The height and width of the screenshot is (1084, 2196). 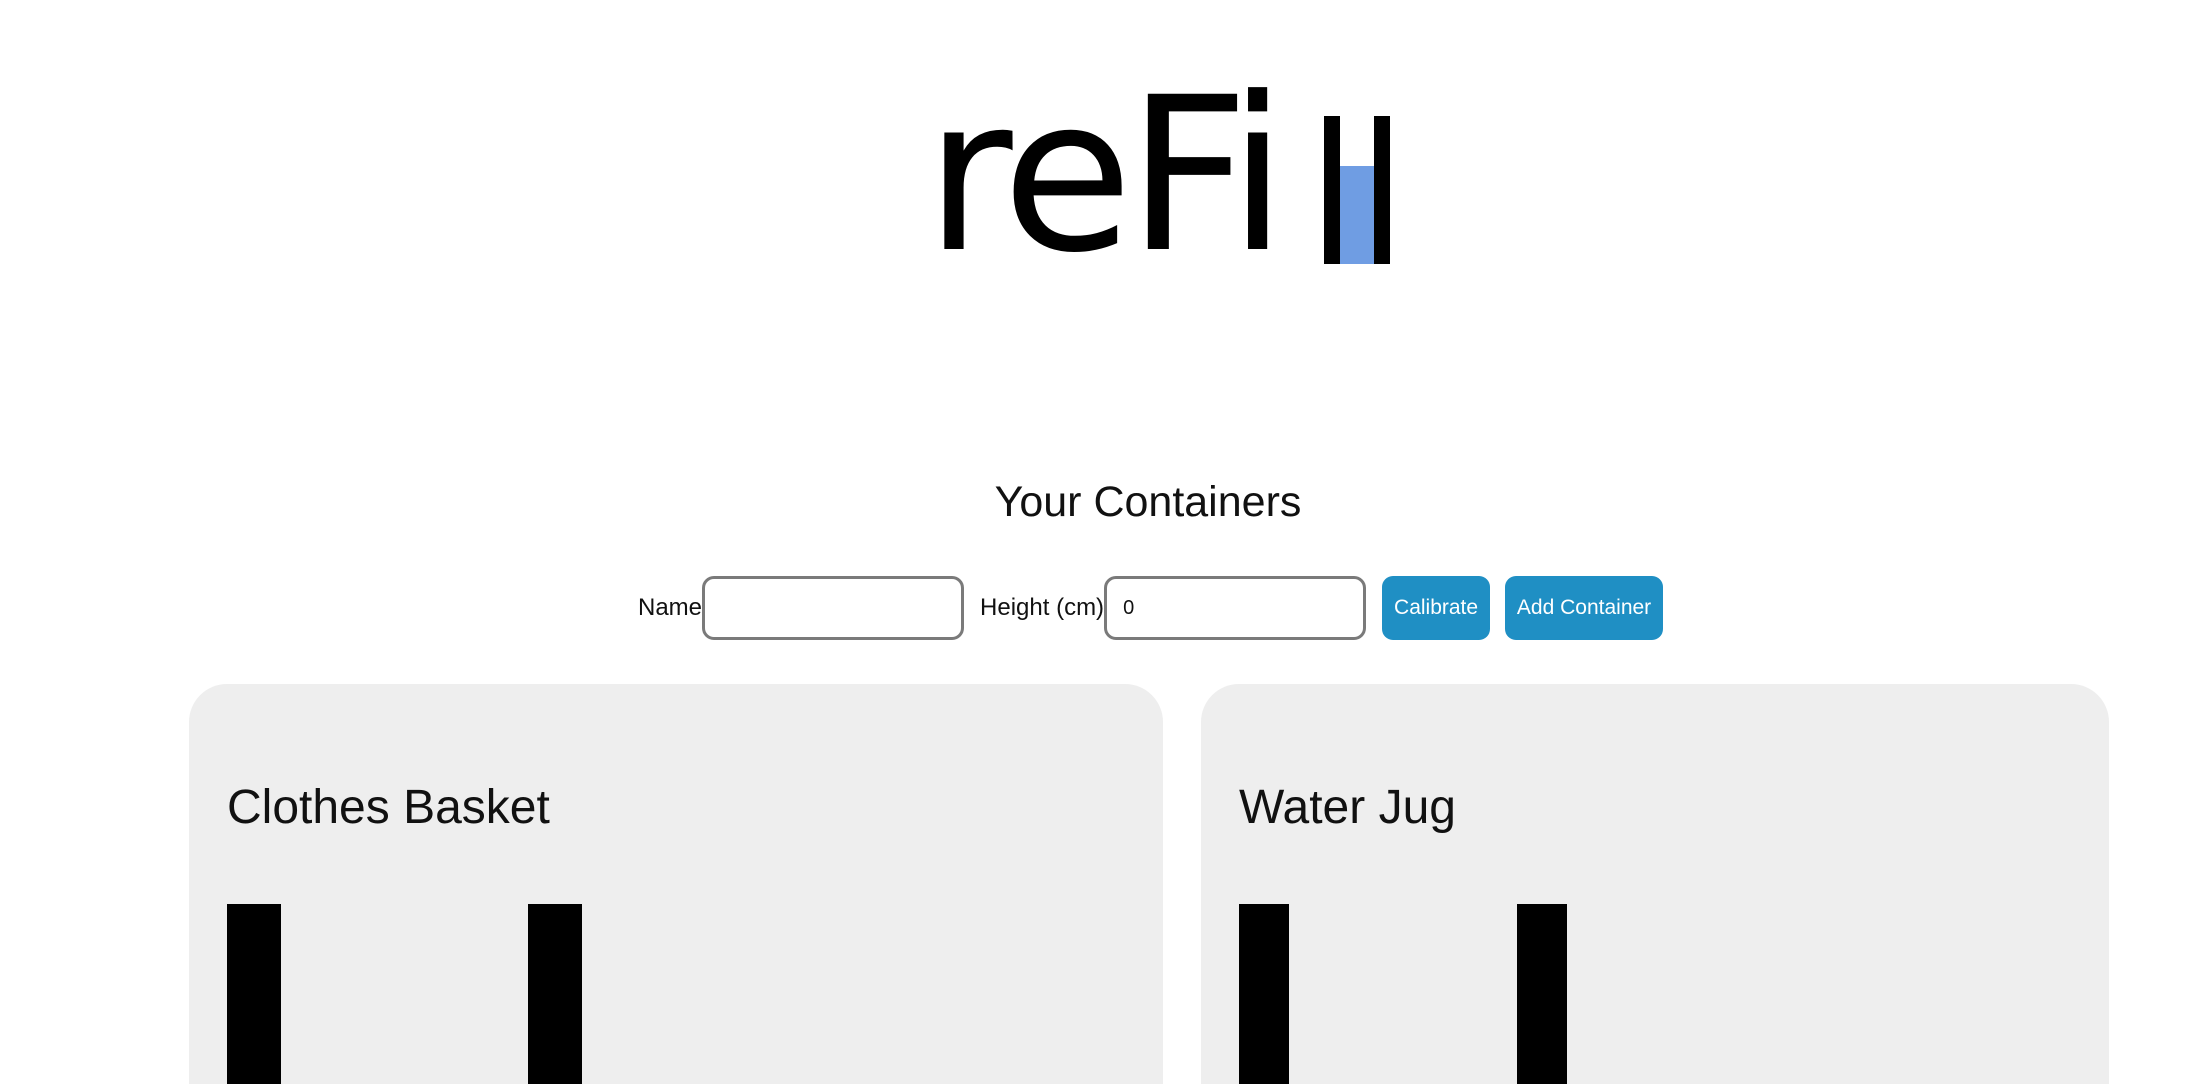 I want to click on logo-text: reFi, so click(x=1106, y=176).